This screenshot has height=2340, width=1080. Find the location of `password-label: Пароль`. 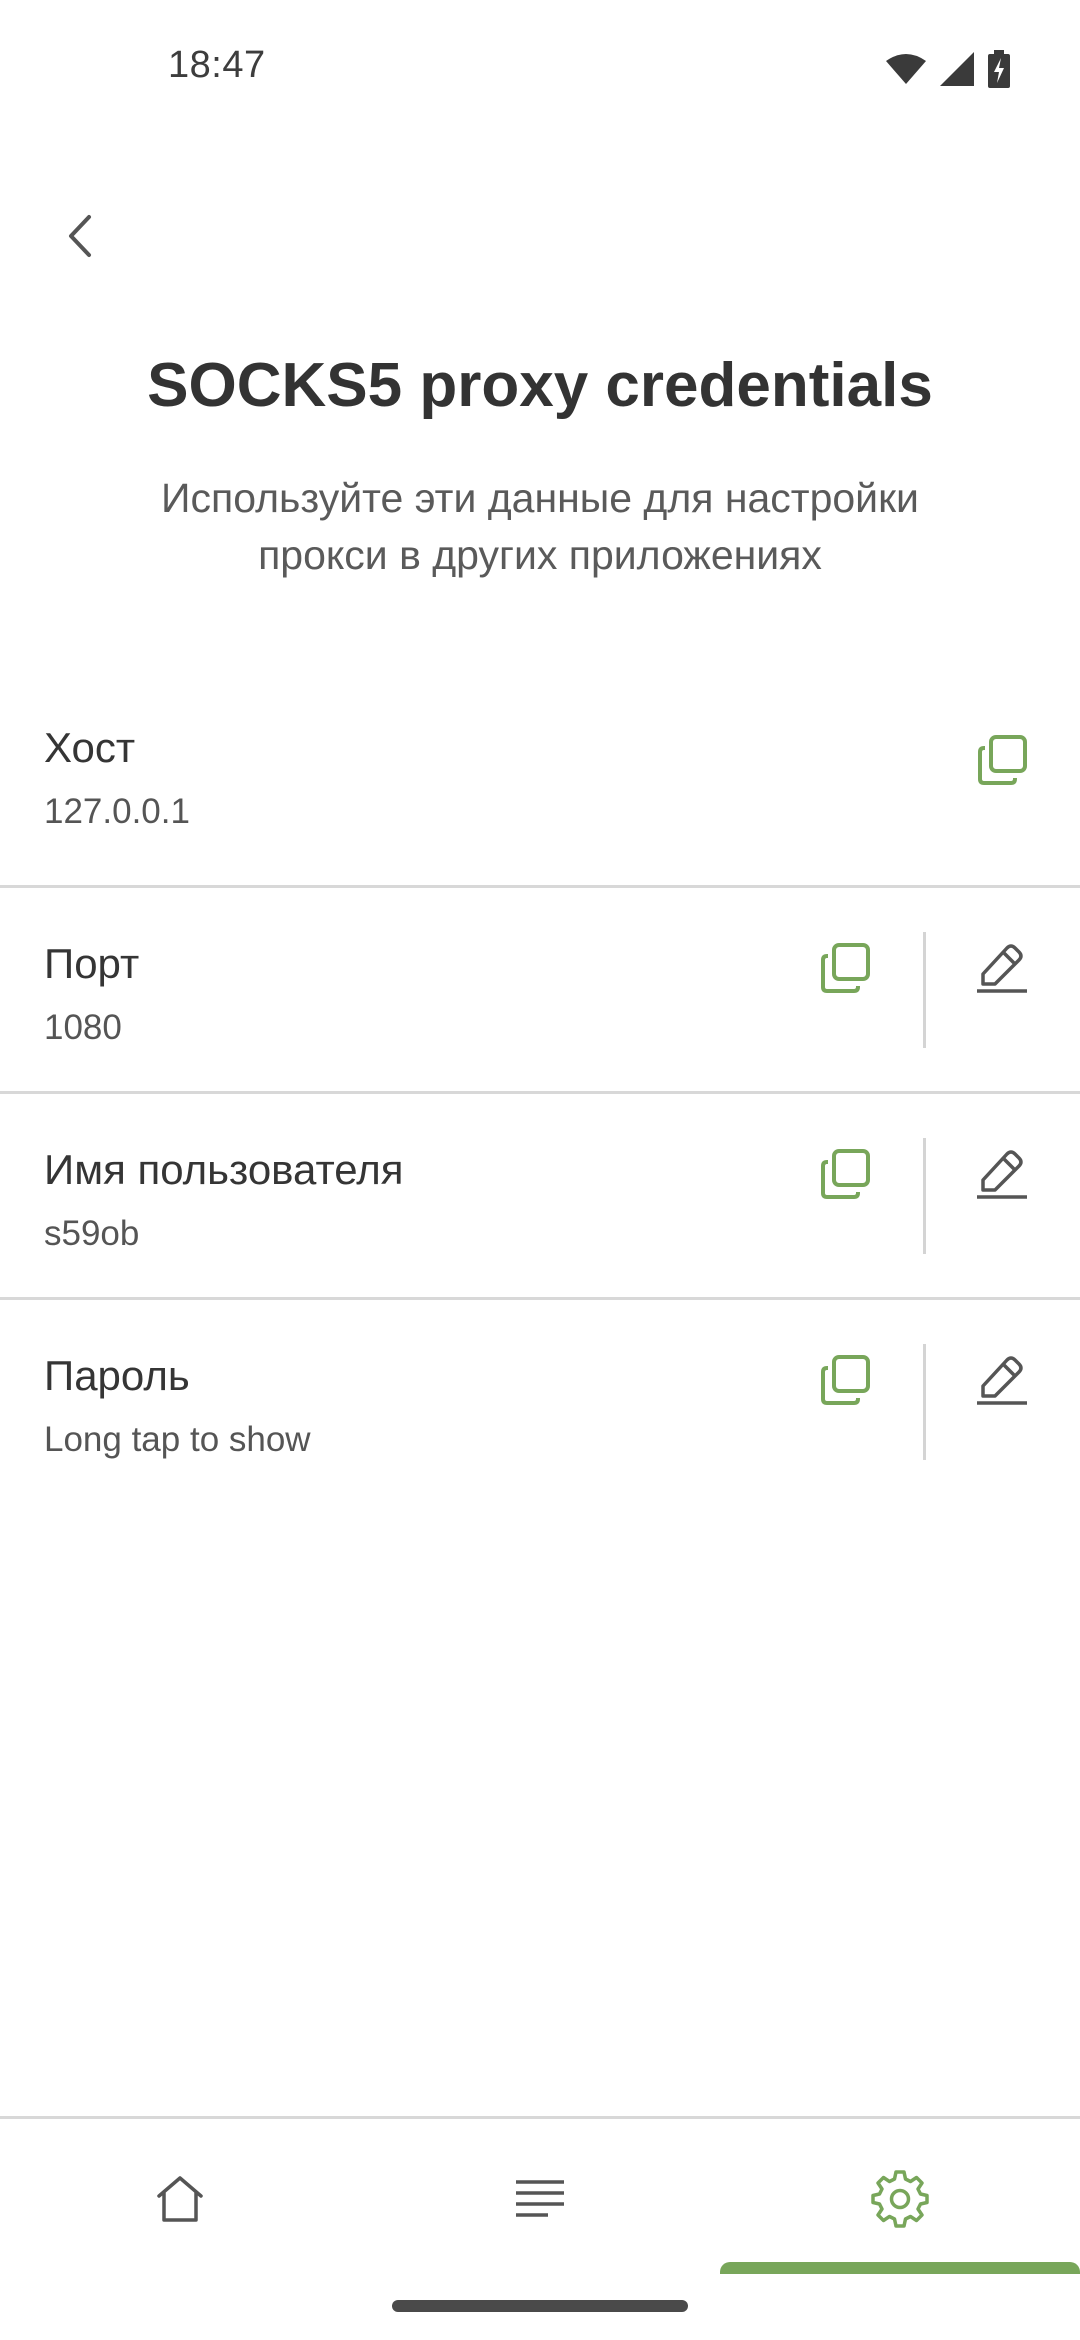

password-label: Пароль is located at coordinates (117, 1375).